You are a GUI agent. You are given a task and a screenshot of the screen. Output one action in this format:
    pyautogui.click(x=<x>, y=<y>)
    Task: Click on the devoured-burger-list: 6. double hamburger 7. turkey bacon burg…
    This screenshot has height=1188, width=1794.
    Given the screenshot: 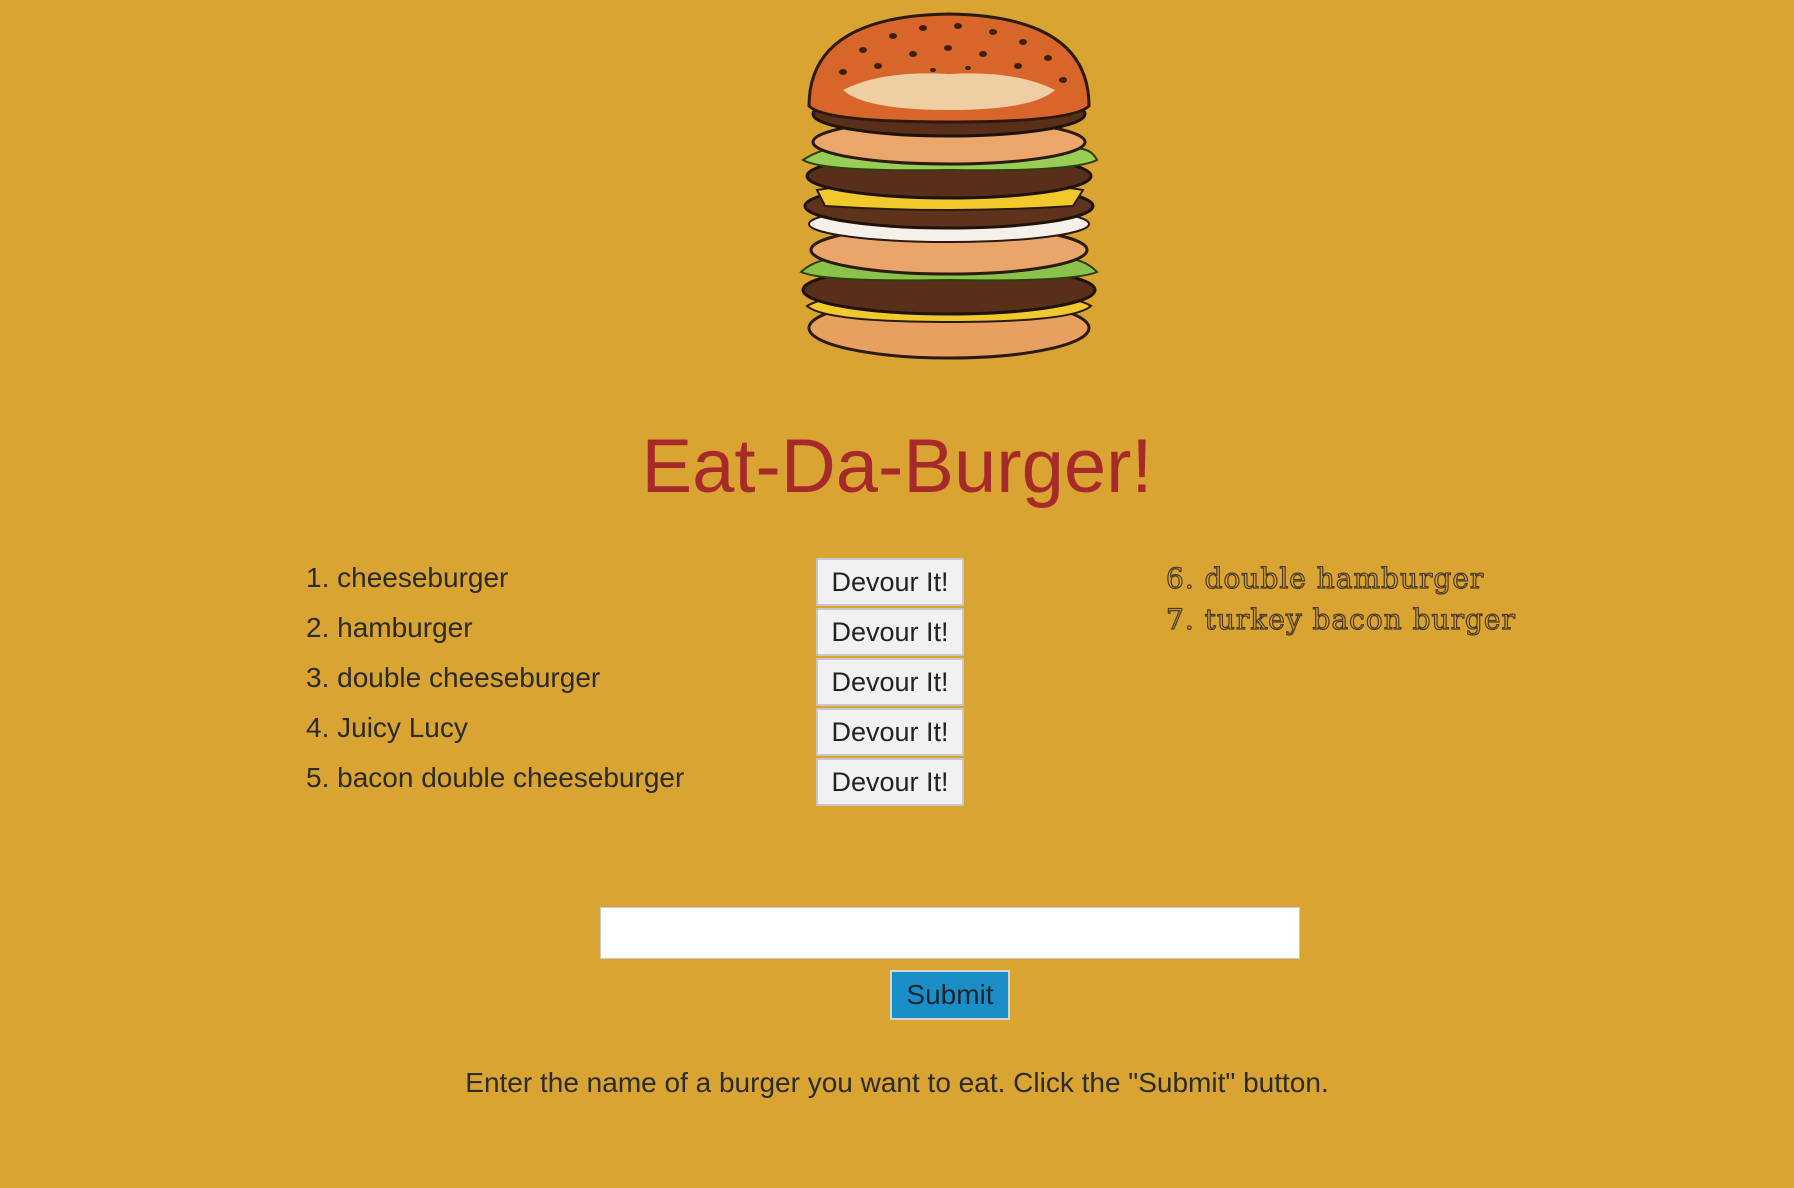 What is the action you would take?
    pyautogui.click(x=1340, y=599)
    